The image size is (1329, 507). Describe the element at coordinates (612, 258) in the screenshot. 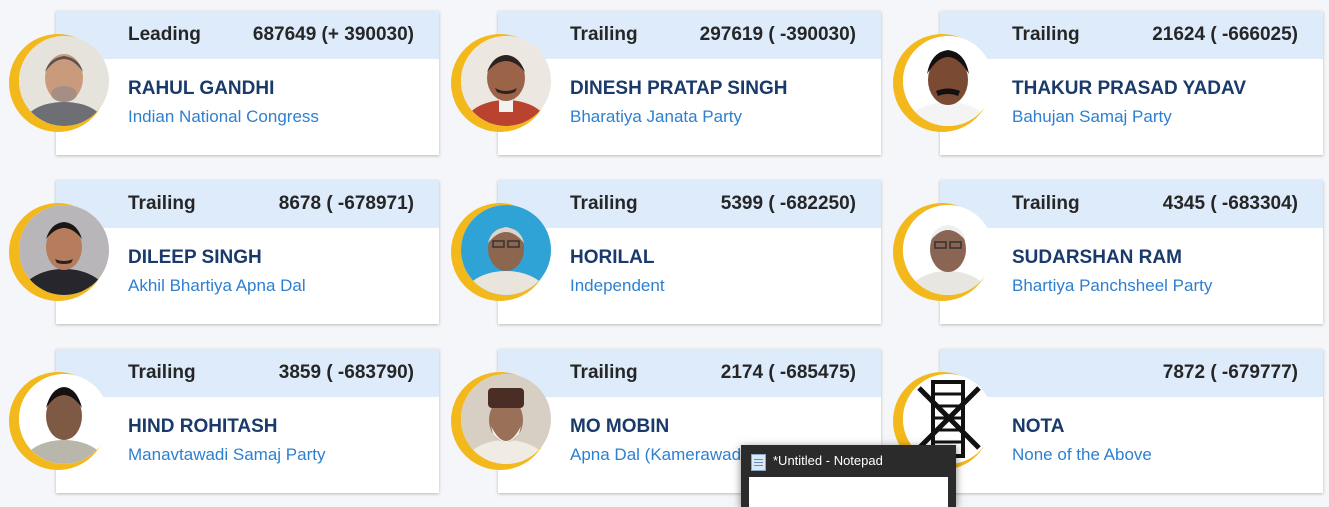

I see `candidate-name: HORILAL` at that location.